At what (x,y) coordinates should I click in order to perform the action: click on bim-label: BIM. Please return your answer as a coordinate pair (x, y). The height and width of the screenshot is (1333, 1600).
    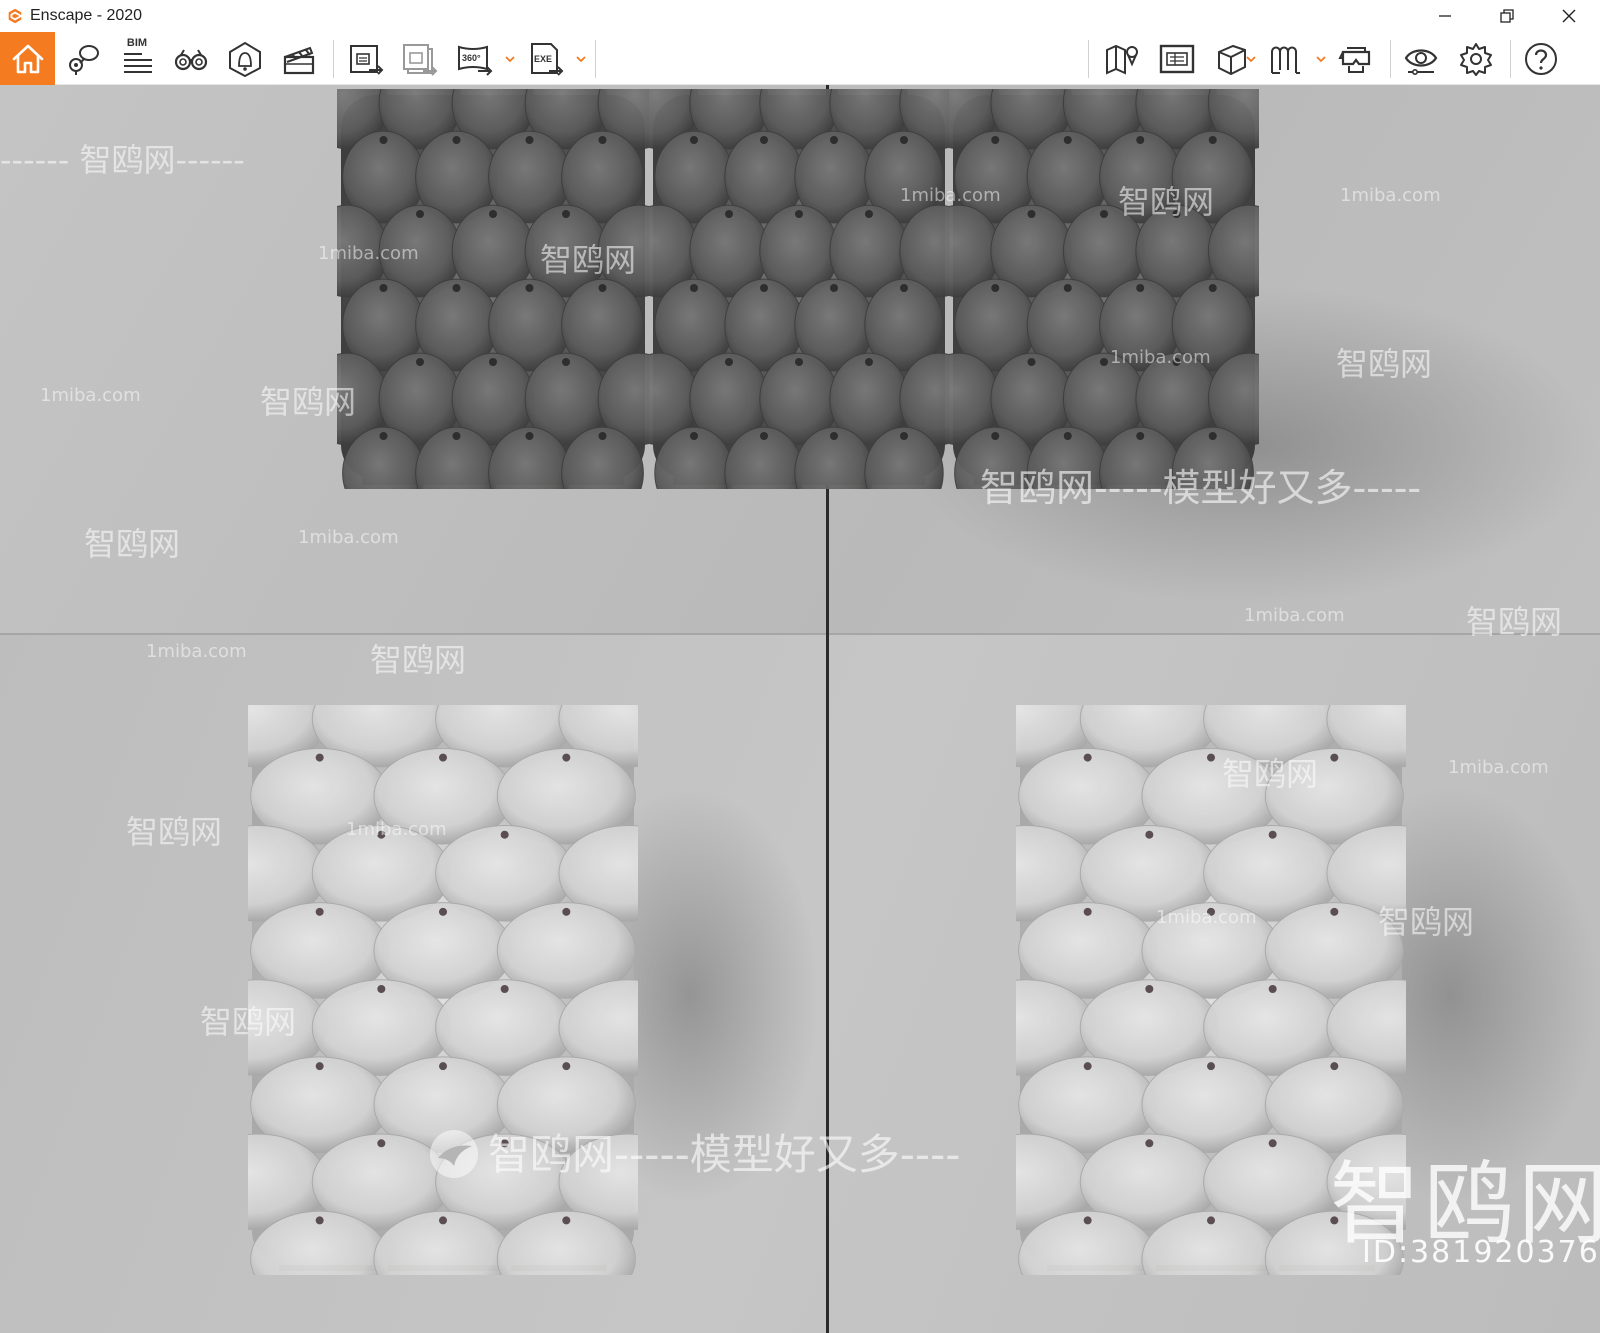
    Looking at the image, I should click on (137, 43).